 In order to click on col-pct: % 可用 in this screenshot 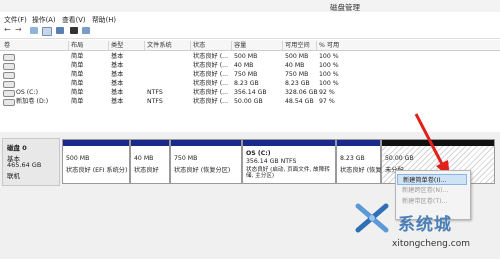, I will do `click(327, 45)`.